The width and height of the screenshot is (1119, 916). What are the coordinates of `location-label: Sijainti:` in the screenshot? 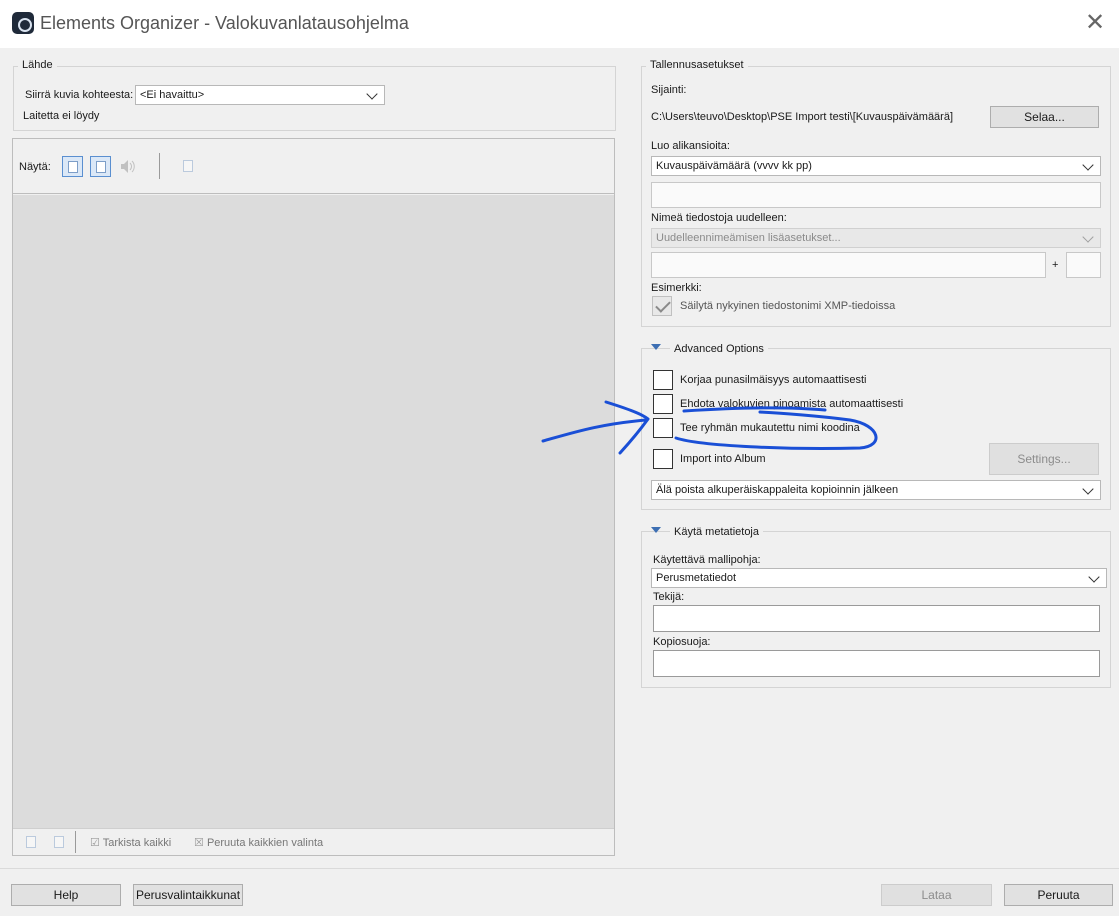 It's located at (669, 90).